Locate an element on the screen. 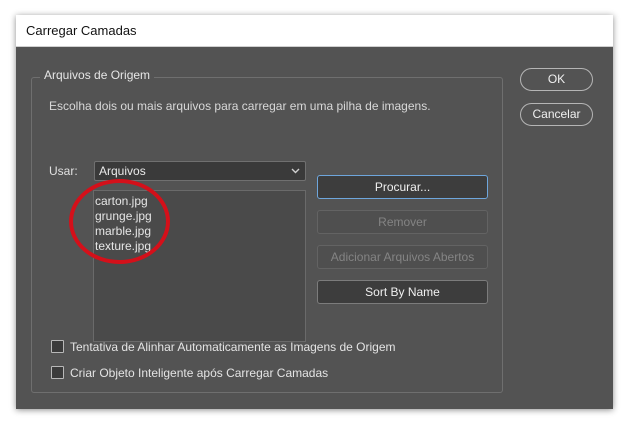 This screenshot has height=425, width=630. file-list-item: carton.jpg is located at coordinates (121, 201).